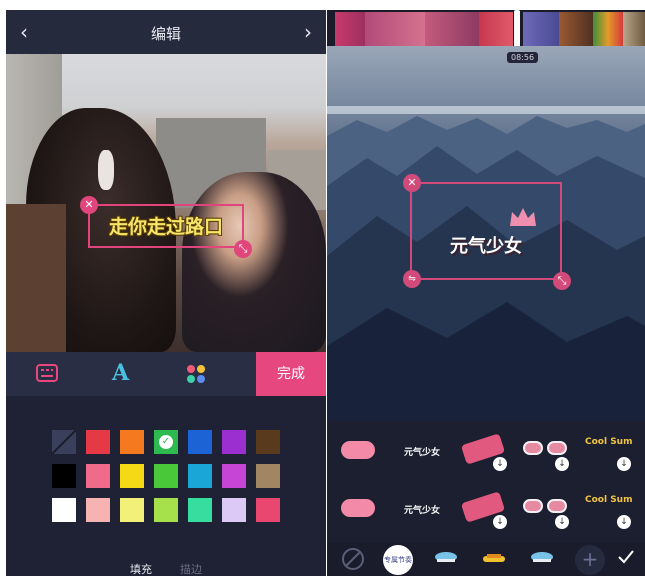  Describe the element at coordinates (308, 32) in the screenshot. I see `chevron-right-icon: ›` at that location.